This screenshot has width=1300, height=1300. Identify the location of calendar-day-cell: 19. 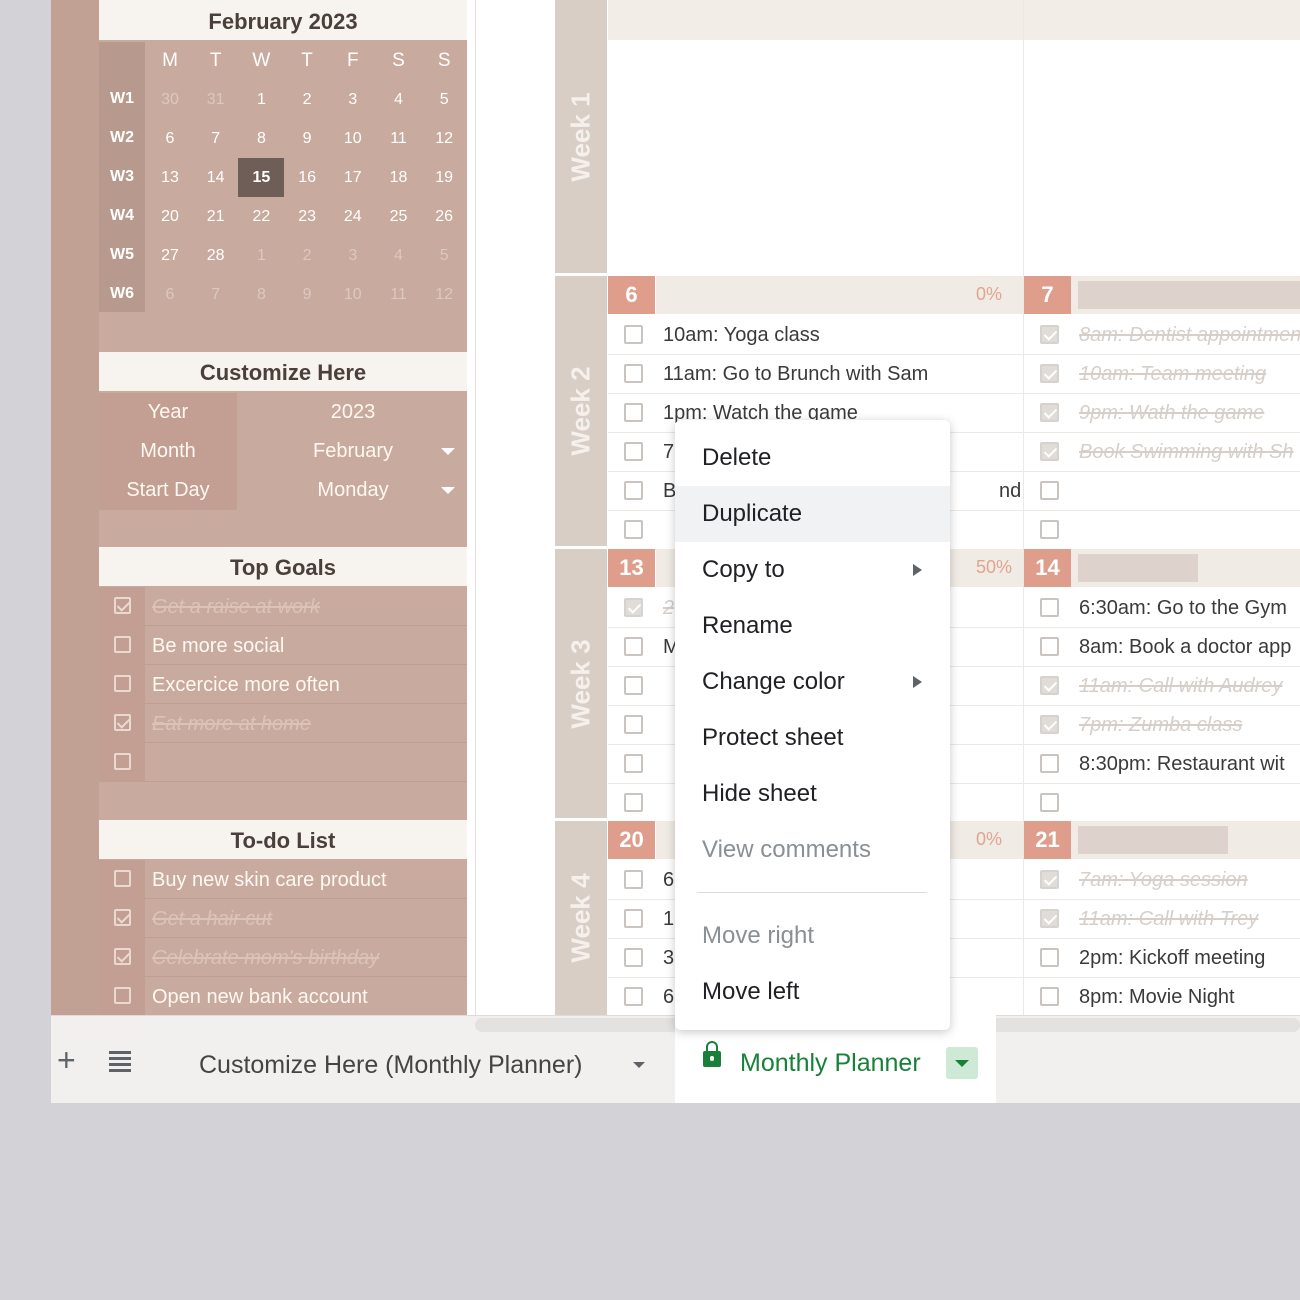
(444, 177).